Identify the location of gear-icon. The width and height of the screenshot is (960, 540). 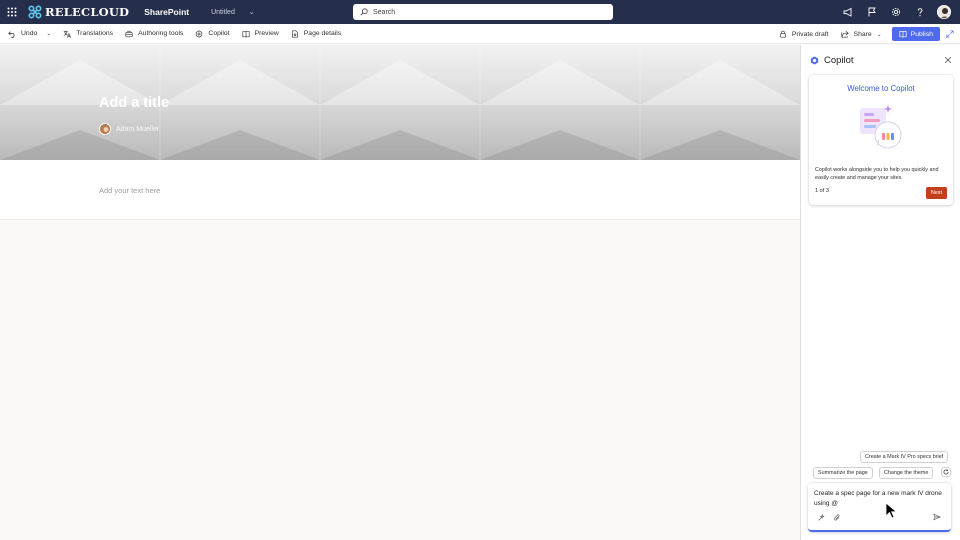
(896, 12).